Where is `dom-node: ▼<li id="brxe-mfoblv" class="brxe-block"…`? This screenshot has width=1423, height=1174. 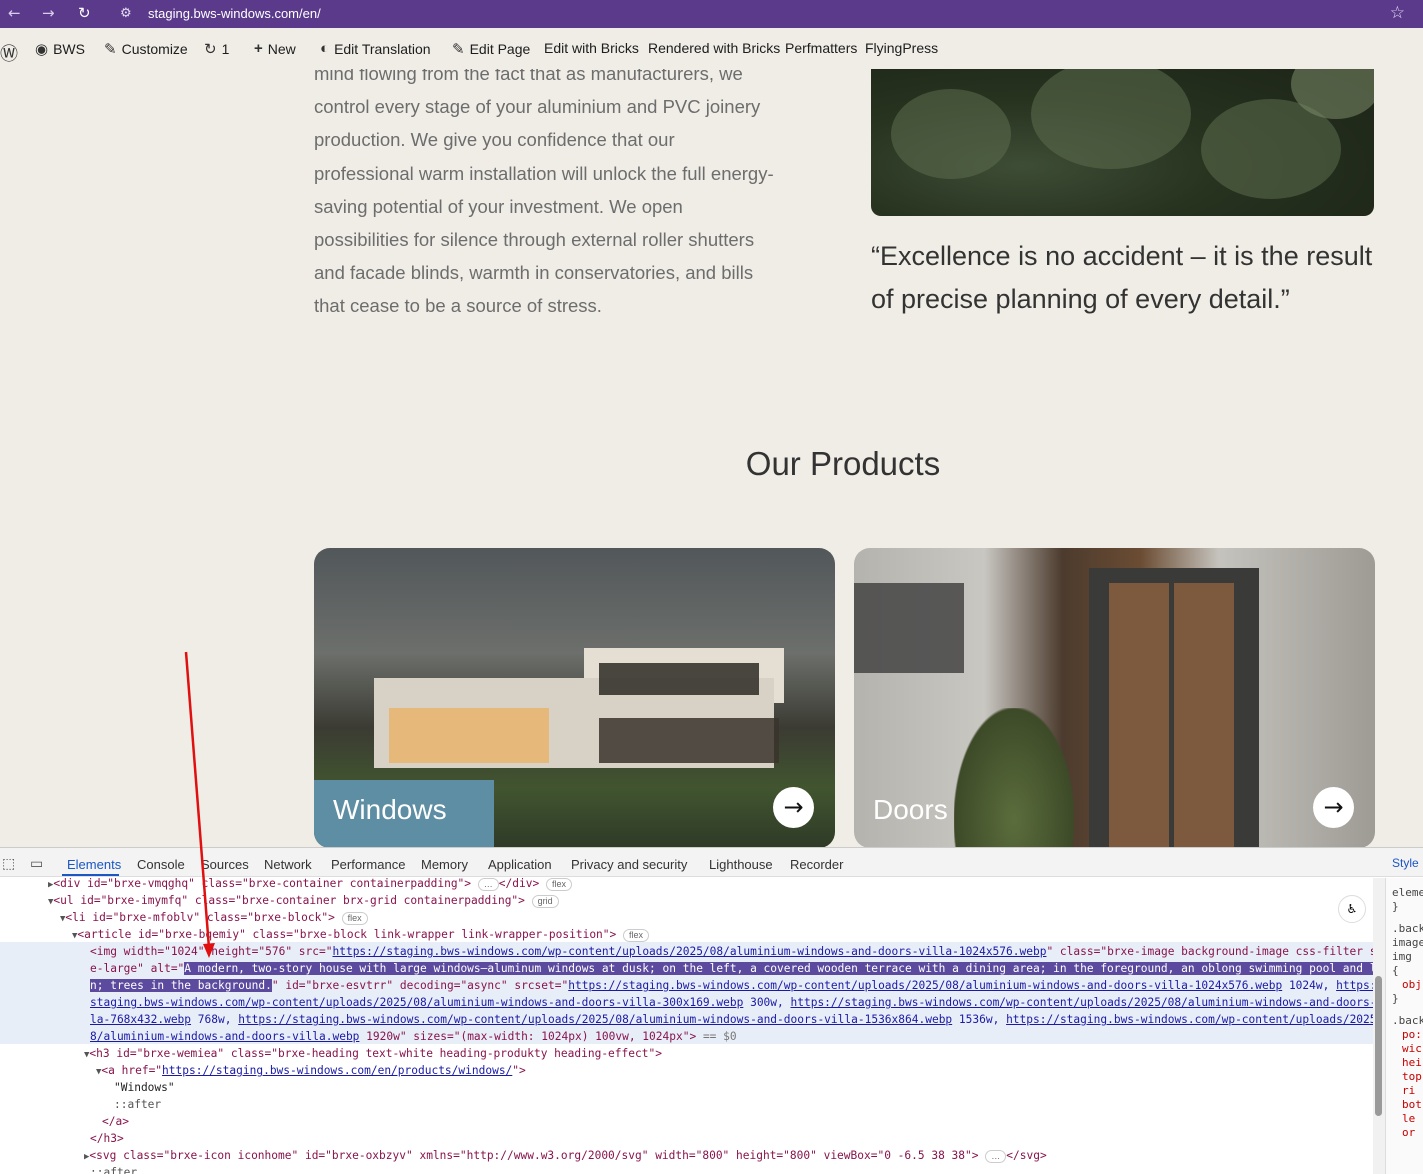
dom-node: ▼<li id="brxe-mfoblv" class="brxe-block"… is located at coordinates (214, 919).